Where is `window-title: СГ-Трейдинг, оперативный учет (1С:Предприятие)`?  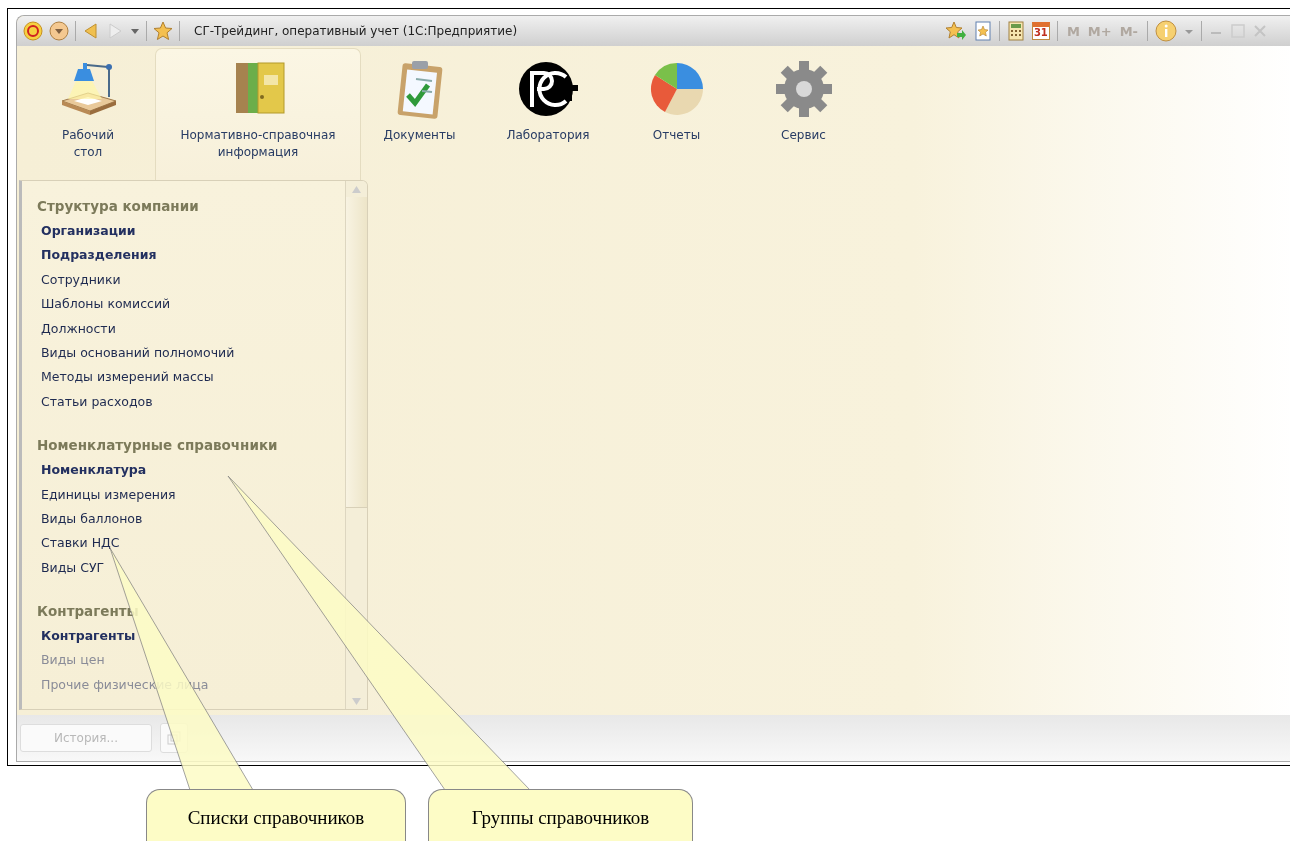 window-title: СГ-Трейдинг, оперативный учет (1С:Предприятие) is located at coordinates (356, 31).